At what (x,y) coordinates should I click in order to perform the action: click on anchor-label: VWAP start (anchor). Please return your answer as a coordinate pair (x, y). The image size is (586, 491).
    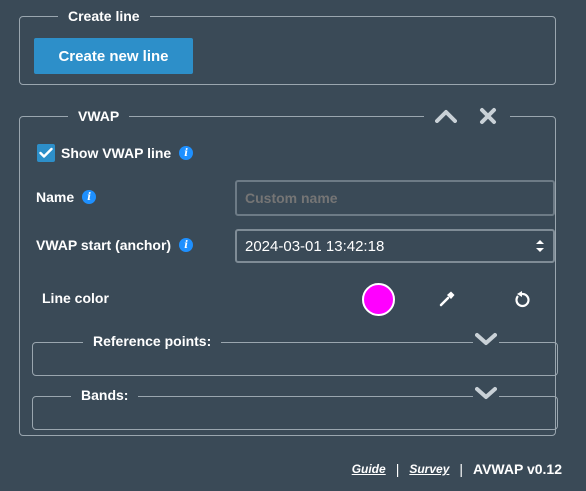
    Looking at the image, I should click on (104, 245).